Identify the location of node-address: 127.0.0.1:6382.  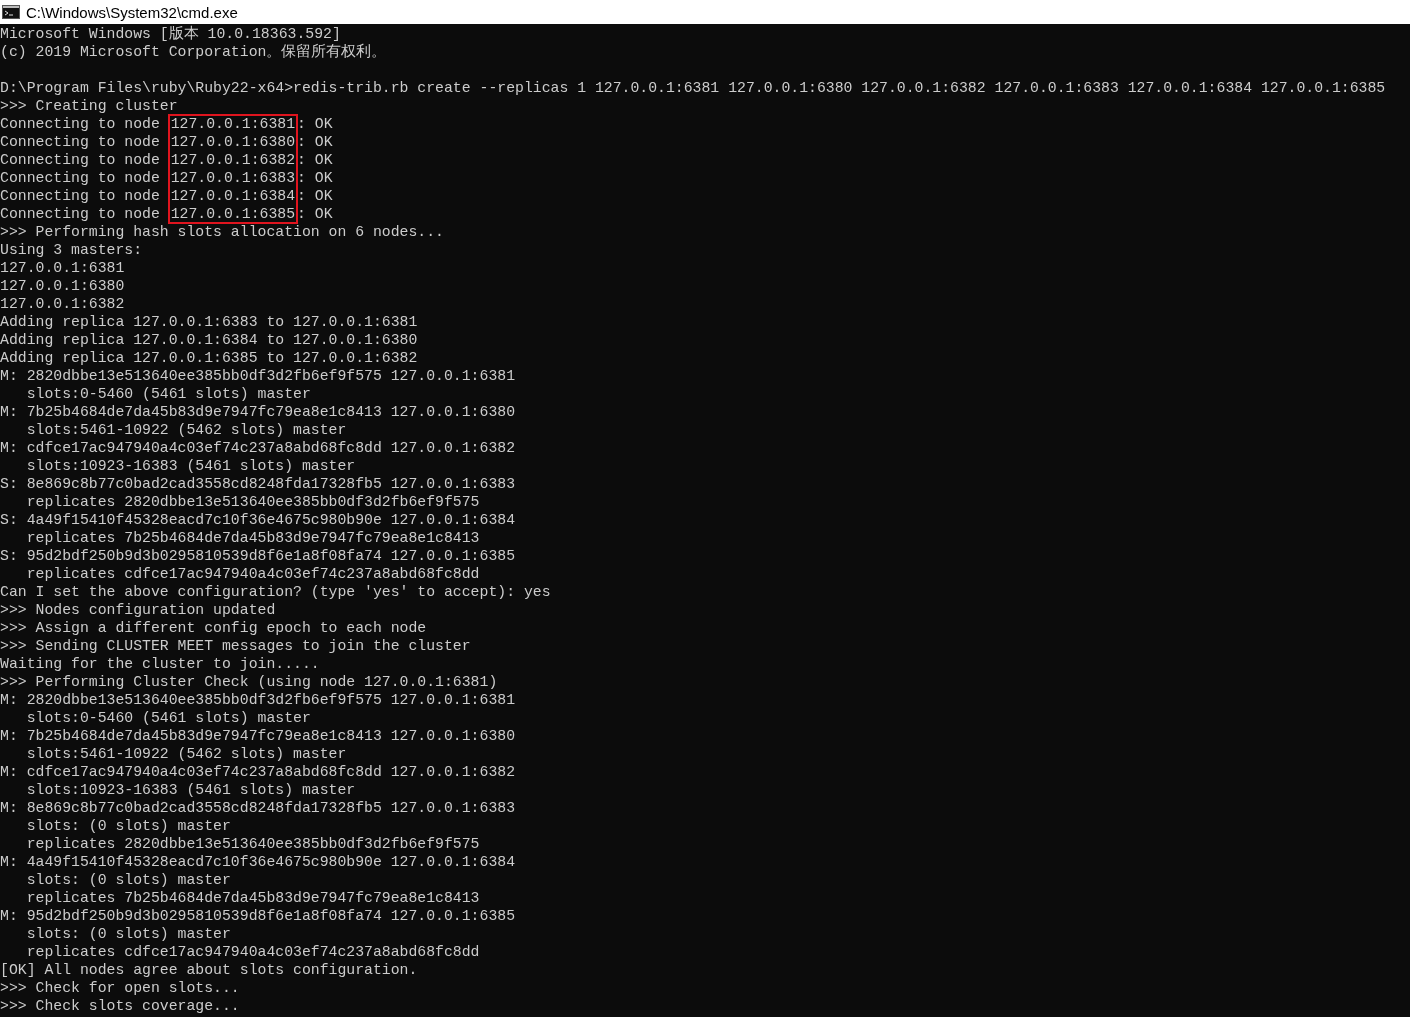
(233, 160).